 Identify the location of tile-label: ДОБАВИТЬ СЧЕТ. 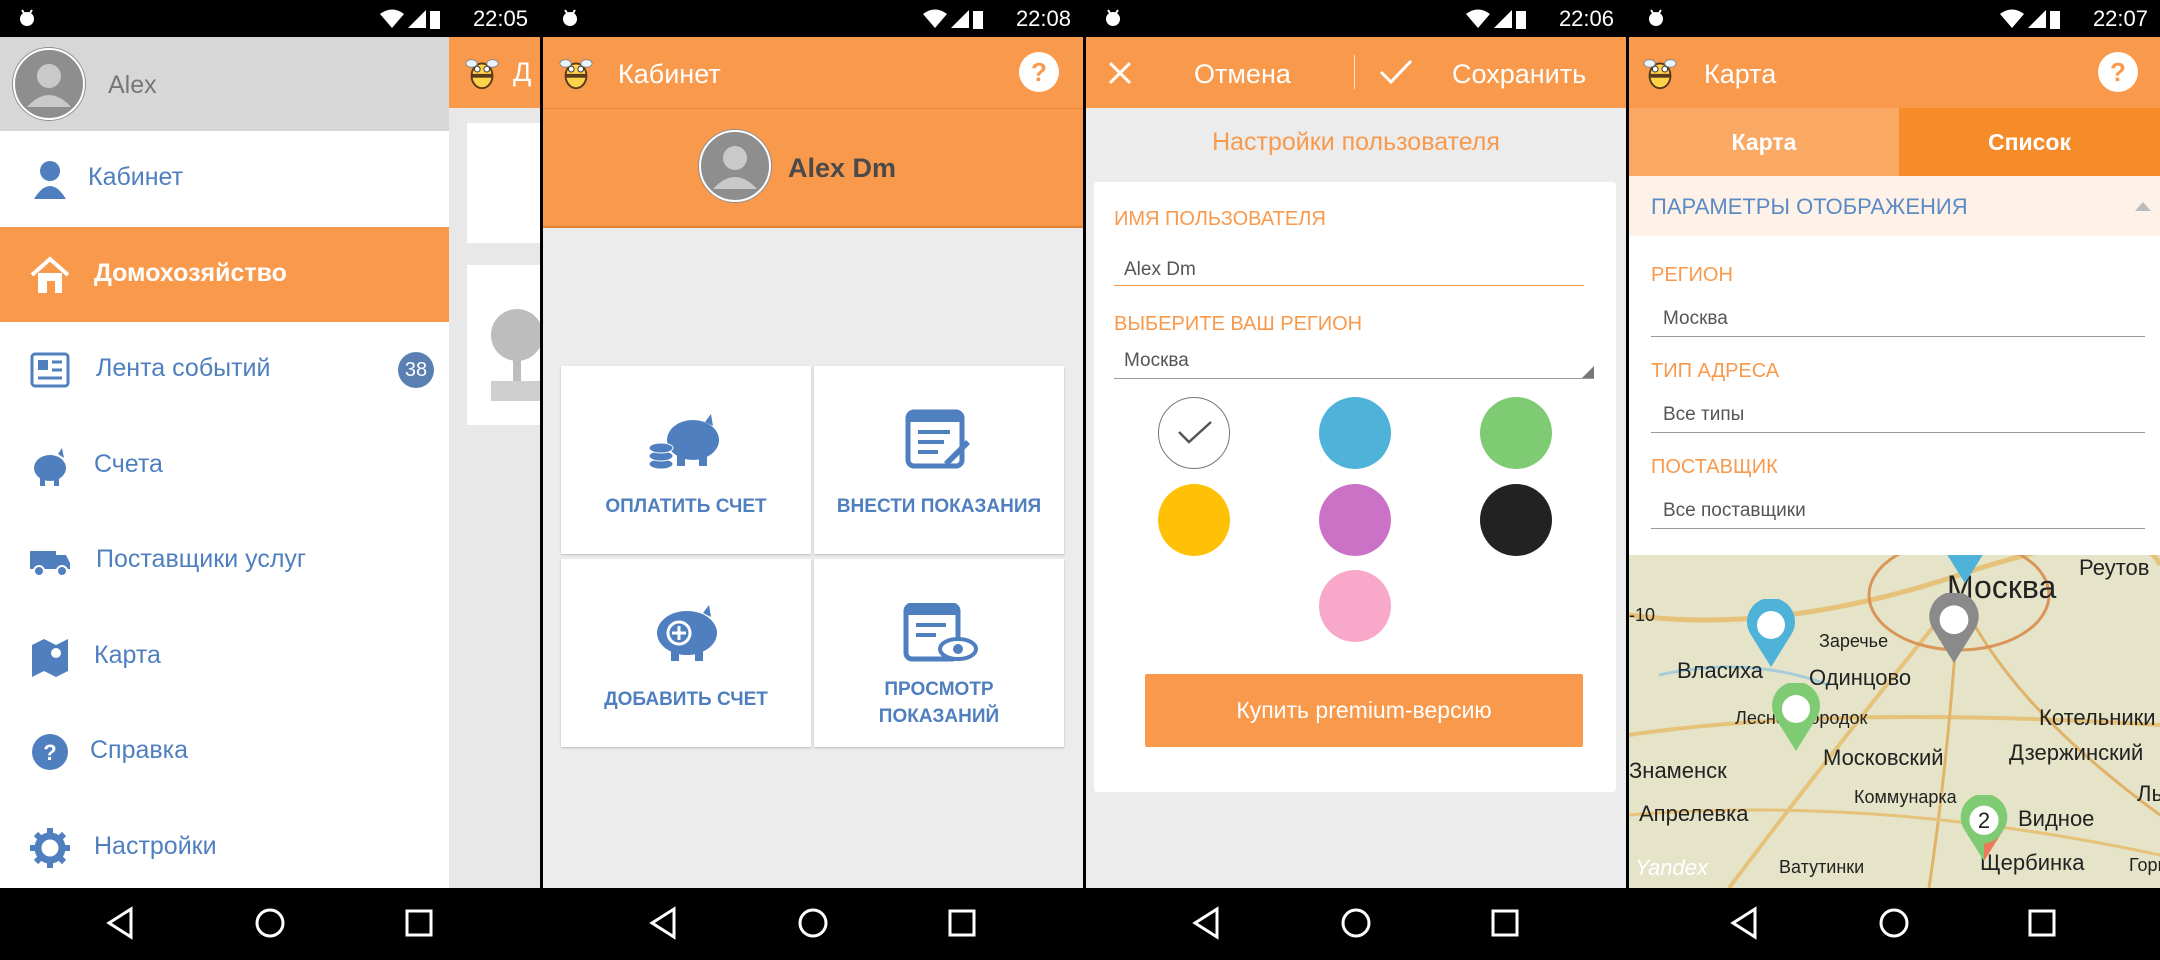
(686, 699).